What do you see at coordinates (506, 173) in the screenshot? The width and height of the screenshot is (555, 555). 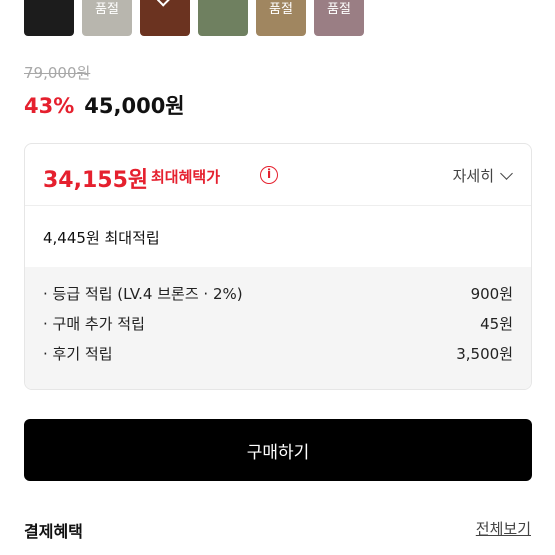 I see `chevron-down-icon` at bounding box center [506, 173].